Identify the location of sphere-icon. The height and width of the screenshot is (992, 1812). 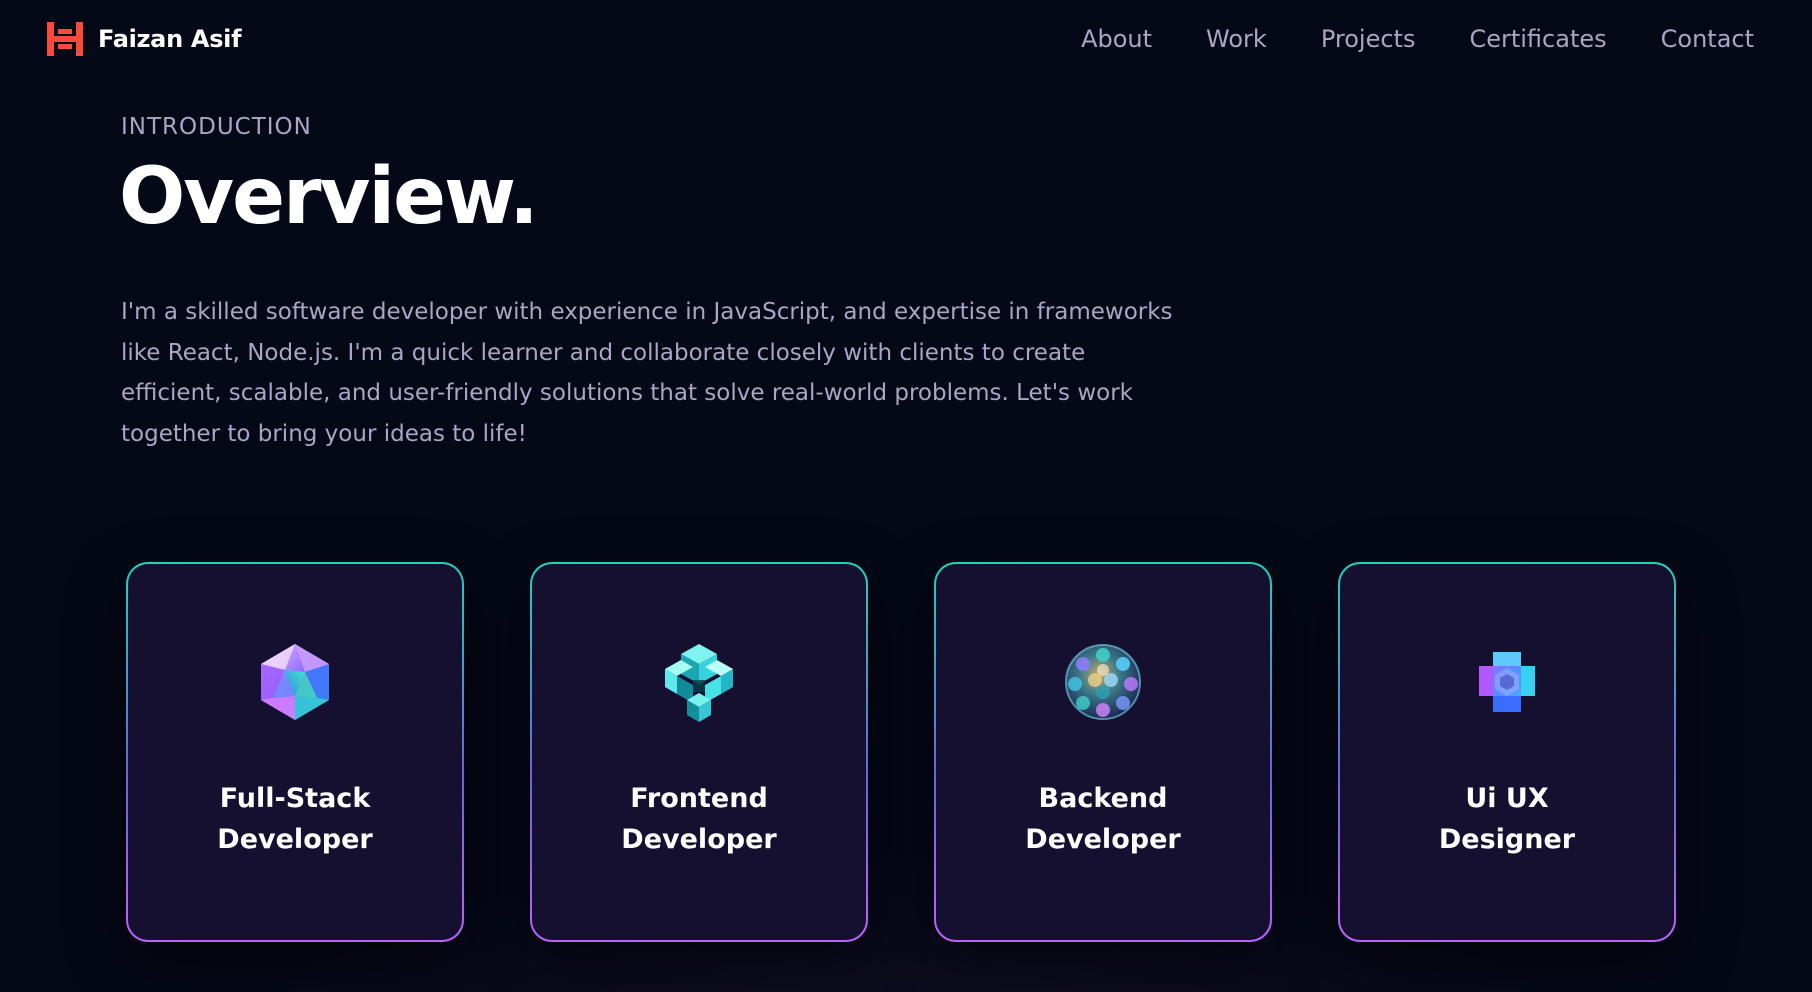
(1103, 682).